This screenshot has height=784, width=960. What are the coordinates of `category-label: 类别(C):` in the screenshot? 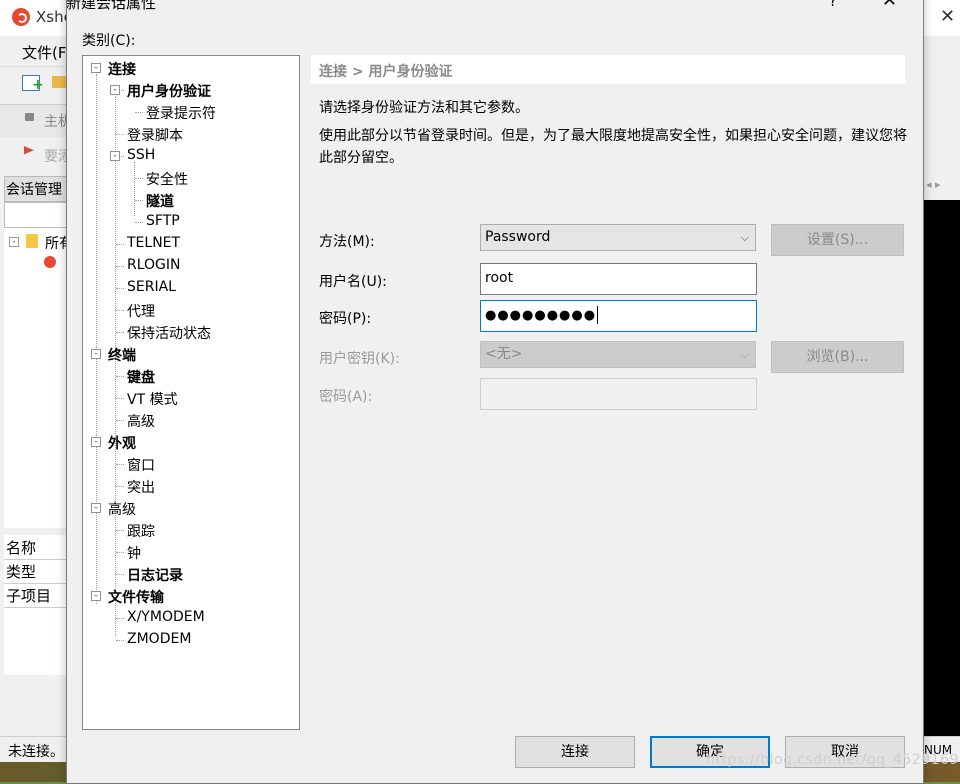 It's located at (109, 41).